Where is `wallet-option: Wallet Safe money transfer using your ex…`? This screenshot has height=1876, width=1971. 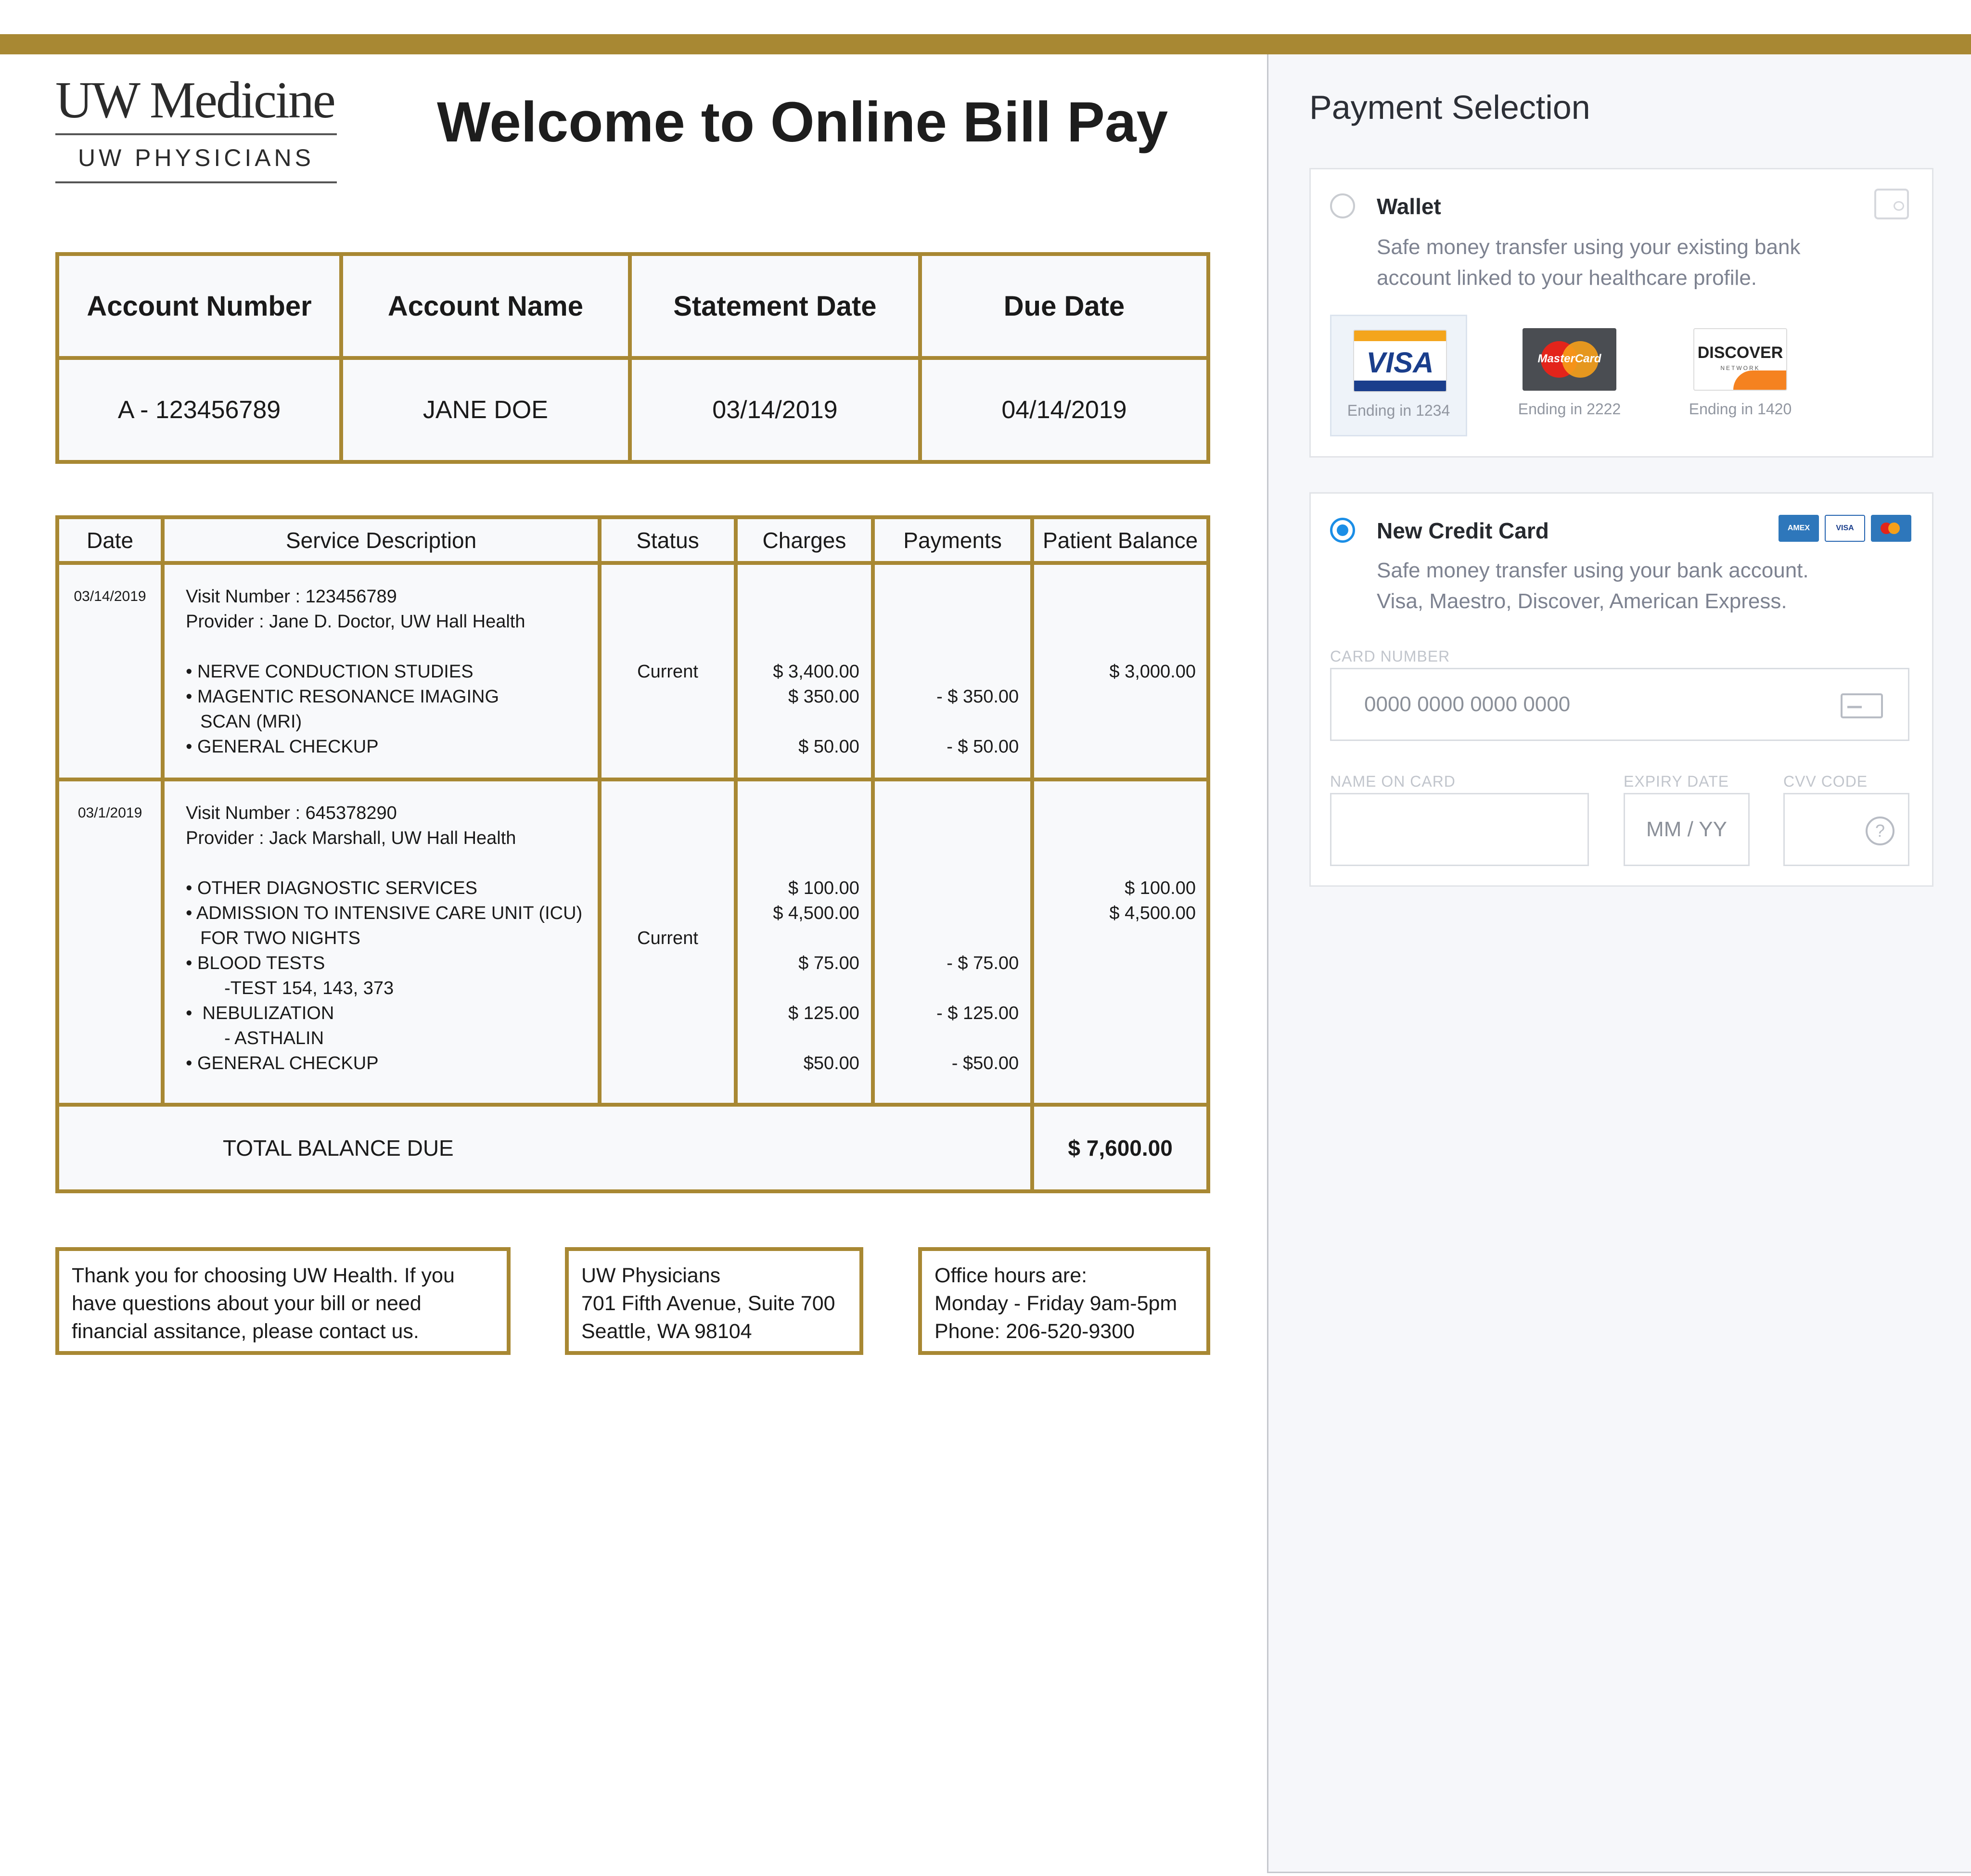 wallet-option: Wallet Safe money transfer using your ex… is located at coordinates (1621, 313).